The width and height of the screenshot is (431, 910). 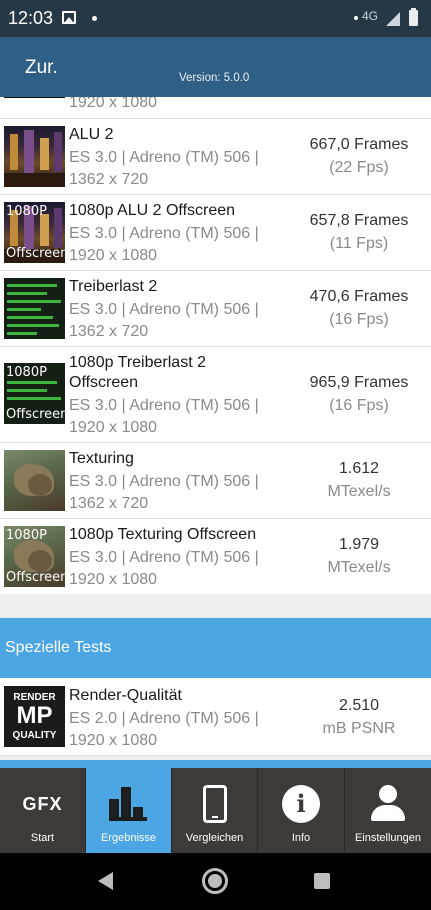 I want to click on test-result-detail: (11 Fps), so click(x=359, y=243).